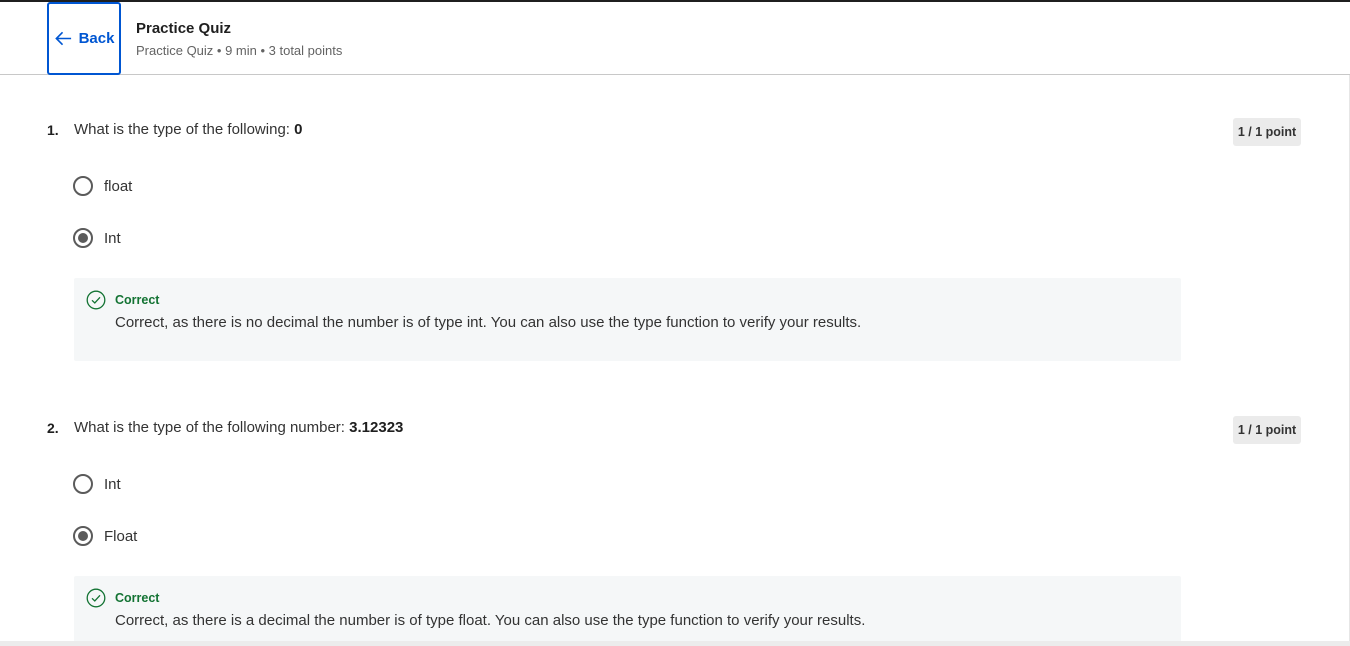 The height and width of the screenshot is (646, 1350). Describe the element at coordinates (298, 129) in the screenshot. I see `question-emphasis: 0` at that location.